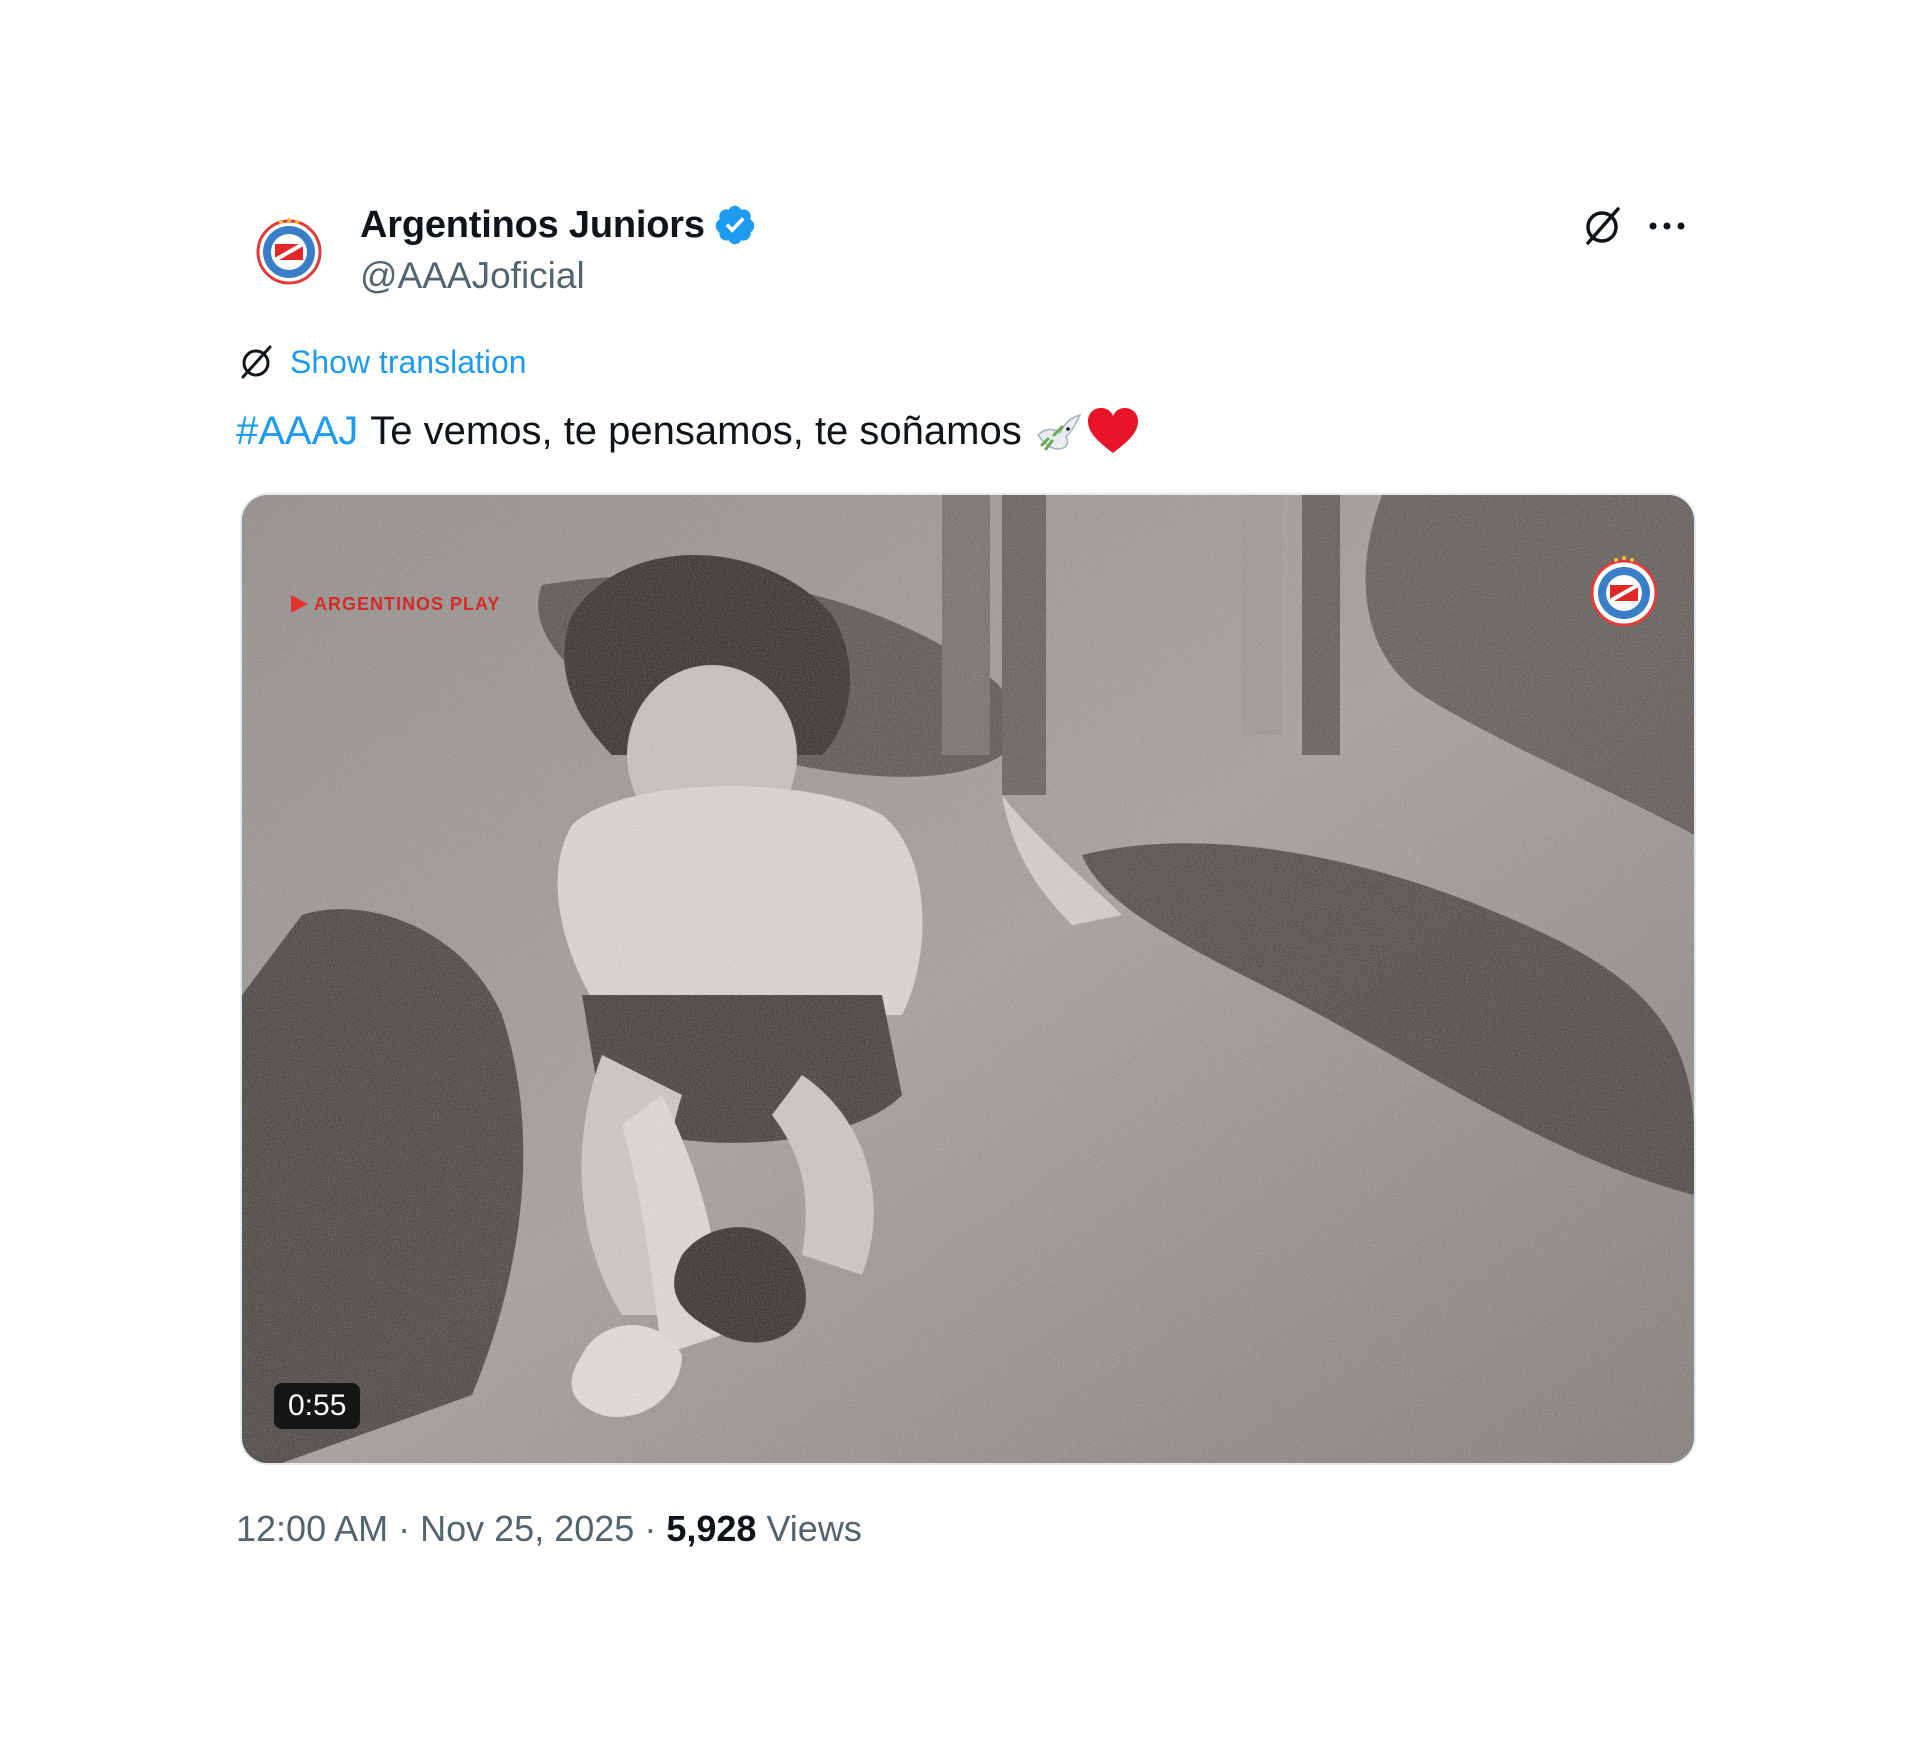 Image resolution: width=1920 pixels, height=1741 pixels. I want to click on tweet-meta: 12:00 AM · Nov 25, 2025 · 5,928 Views, so click(549, 1529).